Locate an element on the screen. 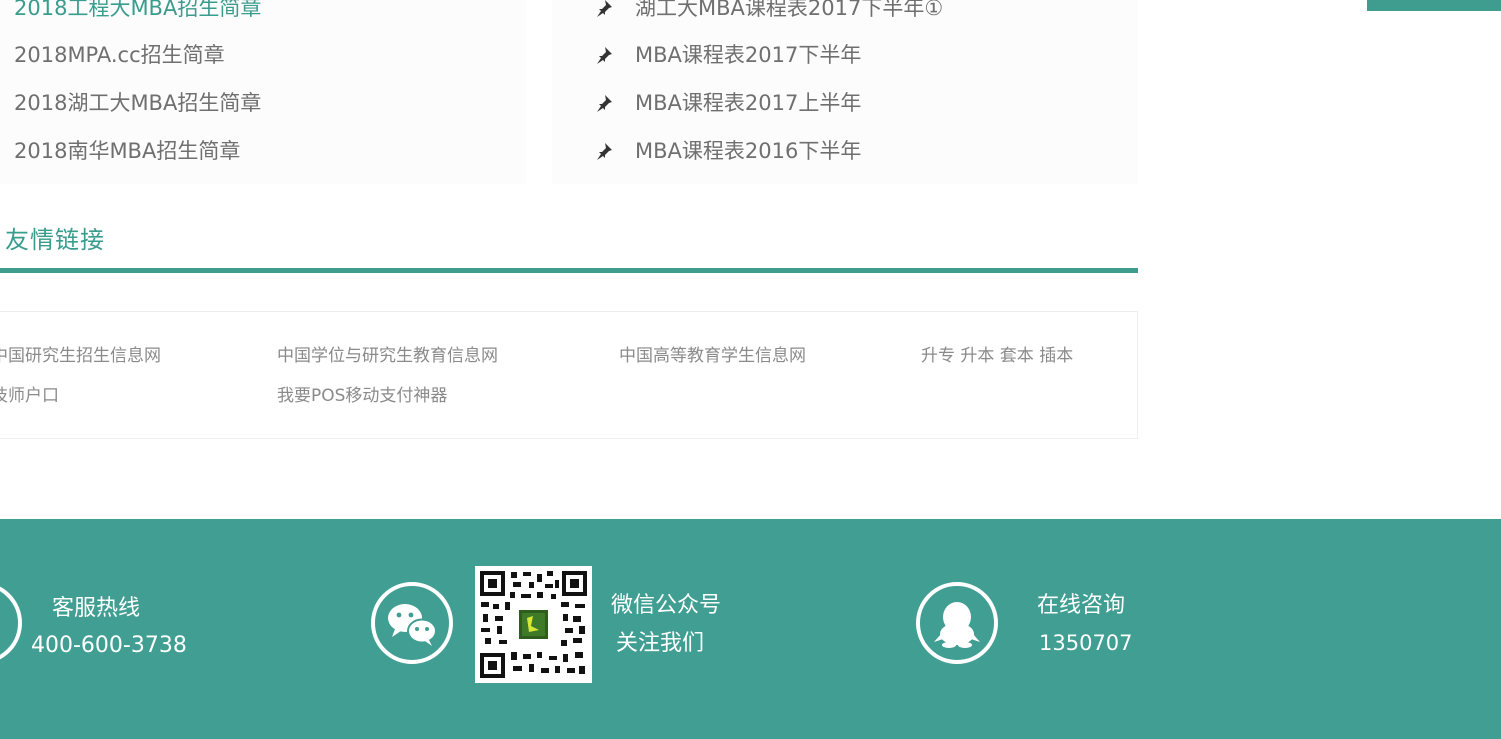 Image resolution: width=1501 pixels, height=739 pixels. qq-icon is located at coordinates (957, 623).